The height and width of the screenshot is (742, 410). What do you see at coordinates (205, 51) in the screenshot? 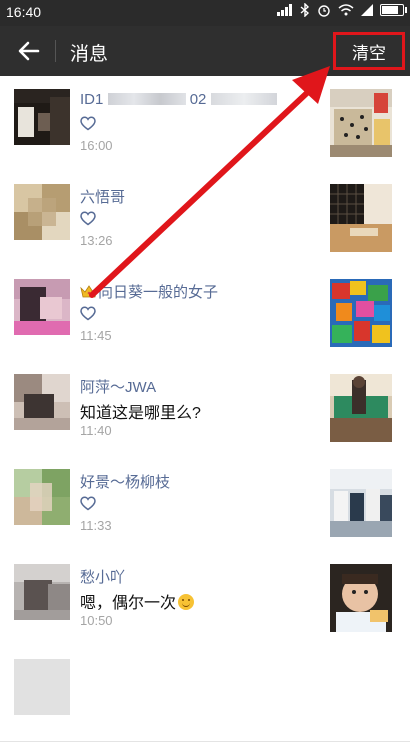
I see `header-bar: 消息 清空` at bounding box center [205, 51].